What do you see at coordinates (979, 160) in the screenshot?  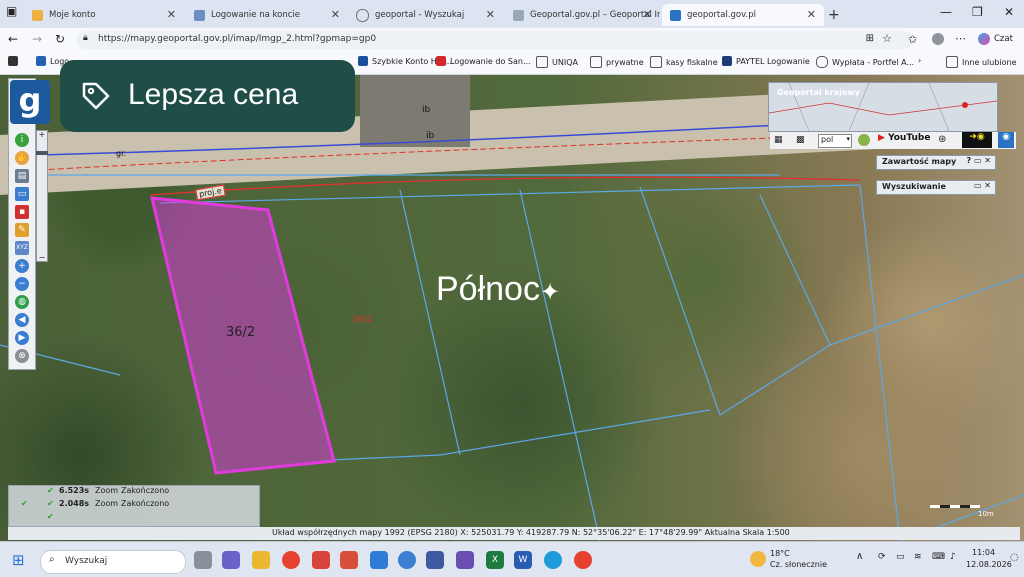 I see `panel-controls-icon: ? ▭ ✕` at bounding box center [979, 160].